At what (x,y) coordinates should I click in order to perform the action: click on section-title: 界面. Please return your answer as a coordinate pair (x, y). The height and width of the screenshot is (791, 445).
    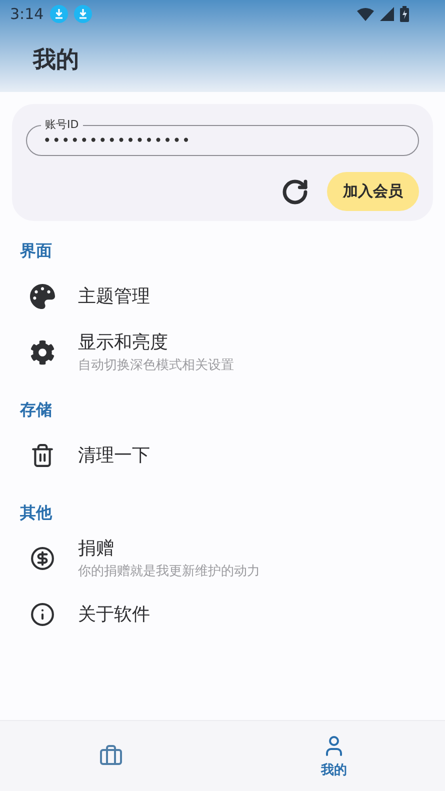
    Looking at the image, I should click on (36, 251).